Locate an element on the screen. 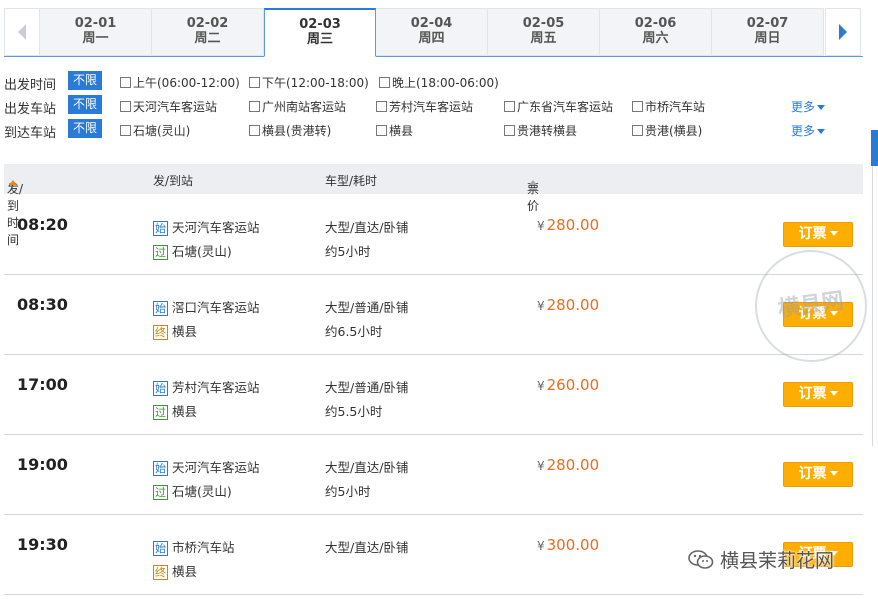  next-dates-button is located at coordinates (843, 32).